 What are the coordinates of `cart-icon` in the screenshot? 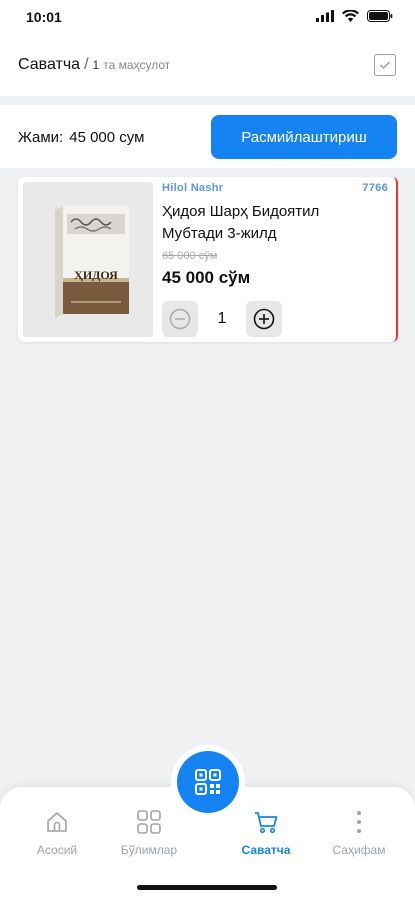 It's located at (266, 823).